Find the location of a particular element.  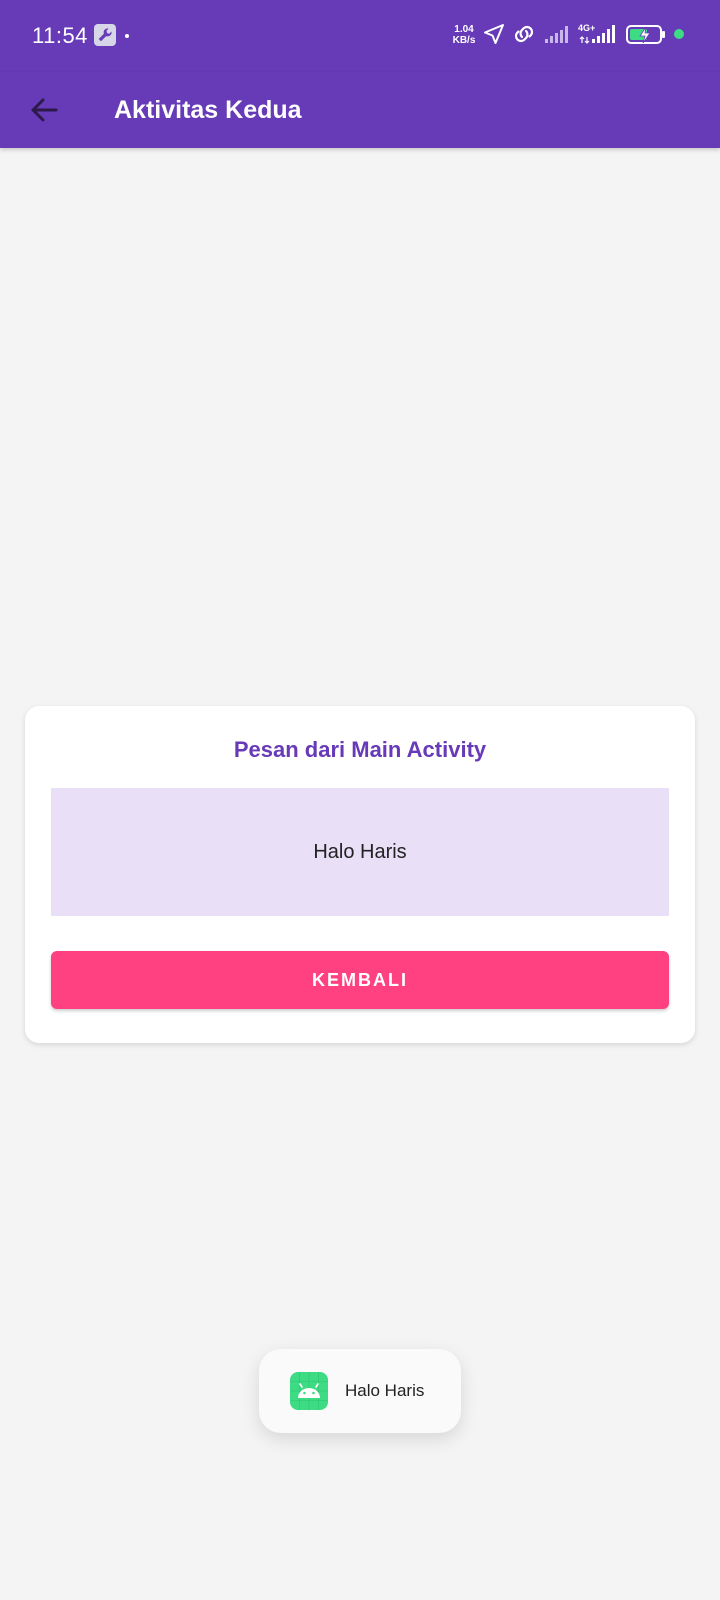

status-time: 11:54 is located at coordinates (60, 35).